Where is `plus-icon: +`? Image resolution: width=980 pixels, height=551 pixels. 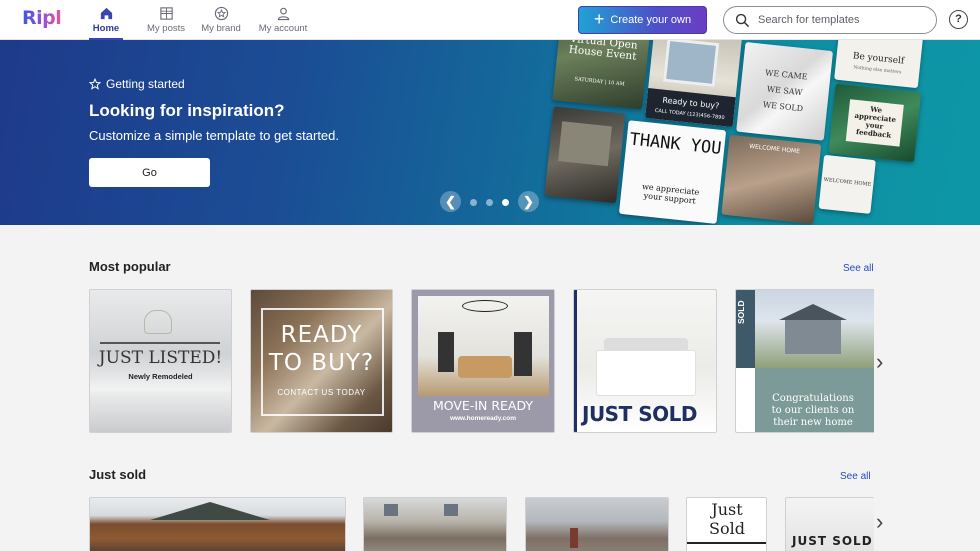 plus-icon: + is located at coordinates (599, 19).